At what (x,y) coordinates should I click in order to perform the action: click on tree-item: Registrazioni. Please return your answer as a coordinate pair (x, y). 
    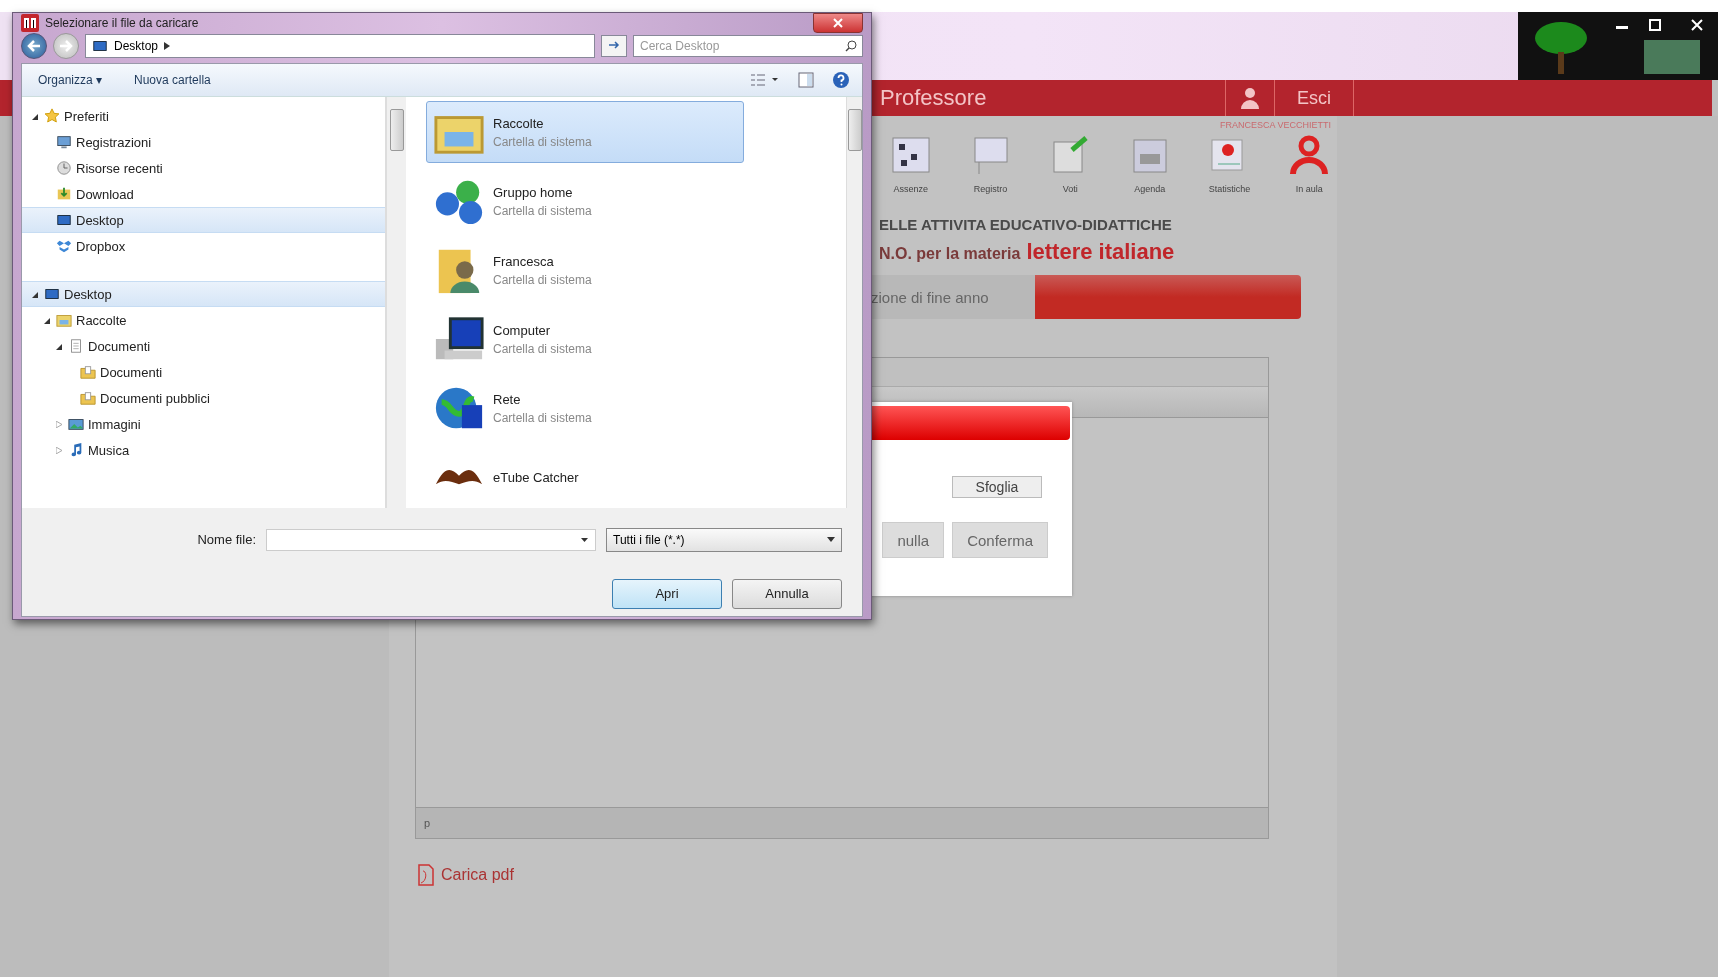
    Looking at the image, I should click on (203, 142).